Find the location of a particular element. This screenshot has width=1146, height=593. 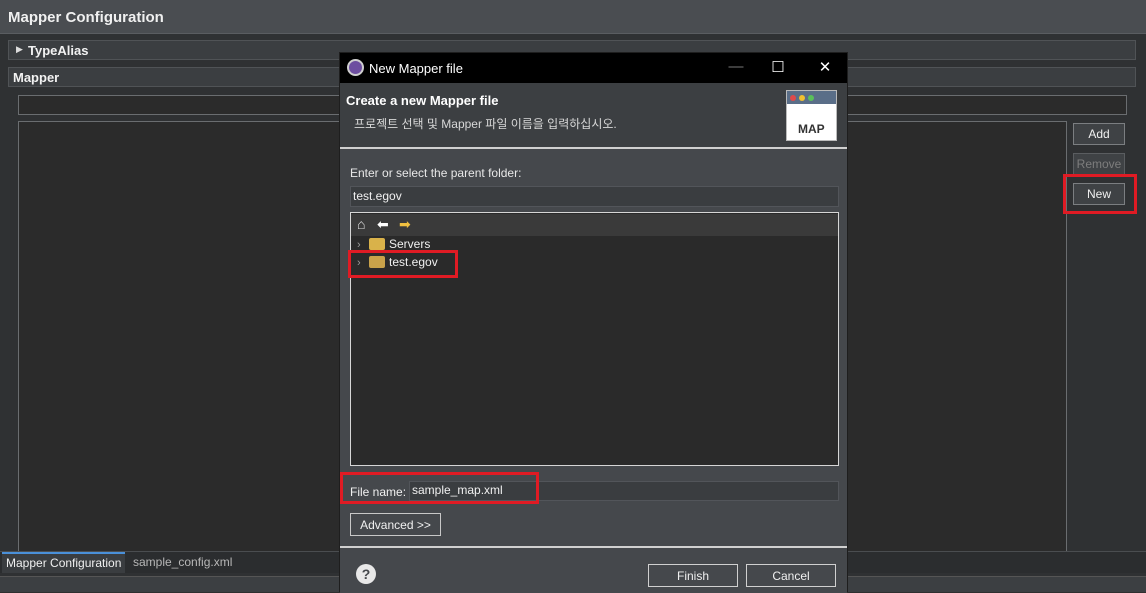

map-icon-header is located at coordinates (811, 97).